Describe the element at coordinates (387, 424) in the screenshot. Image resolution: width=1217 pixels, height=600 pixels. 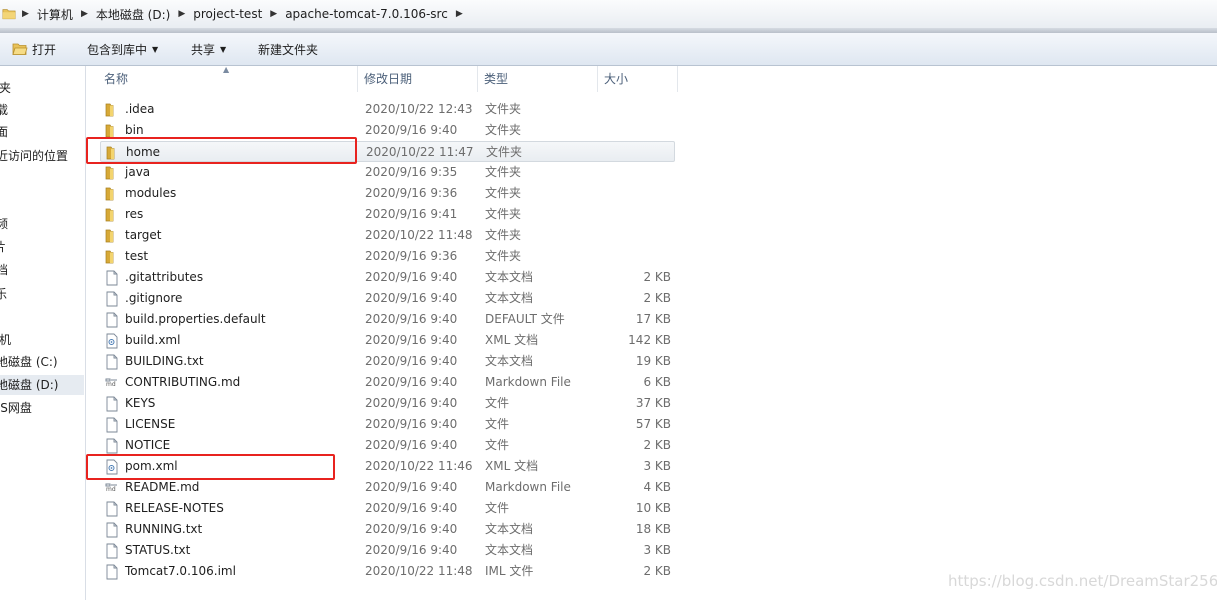
I see `file-row: LICENSE 2020/9/16 9:40 文件 57 KB` at that location.